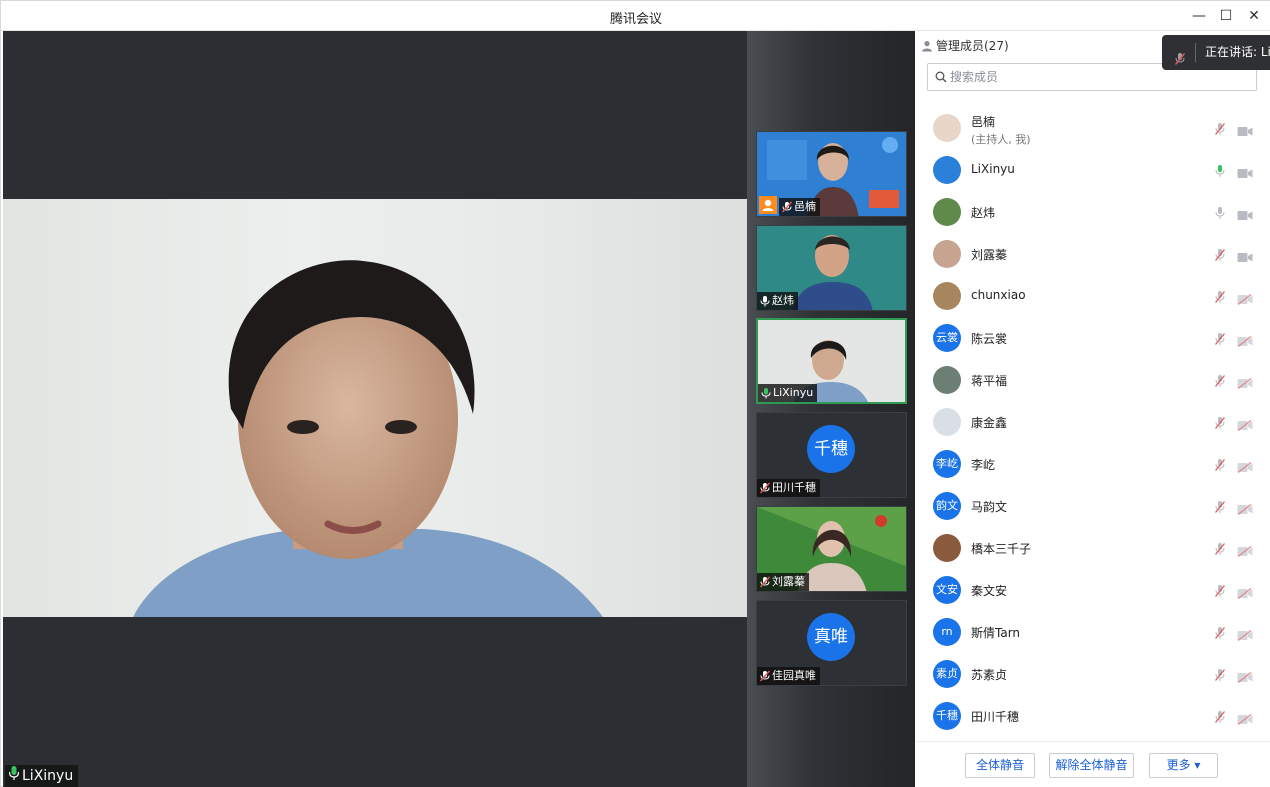 This screenshot has height=787, width=1270. What do you see at coordinates (1100, 77) in the screenshot?
I see `search-input` at bounding box center [1100, 77].